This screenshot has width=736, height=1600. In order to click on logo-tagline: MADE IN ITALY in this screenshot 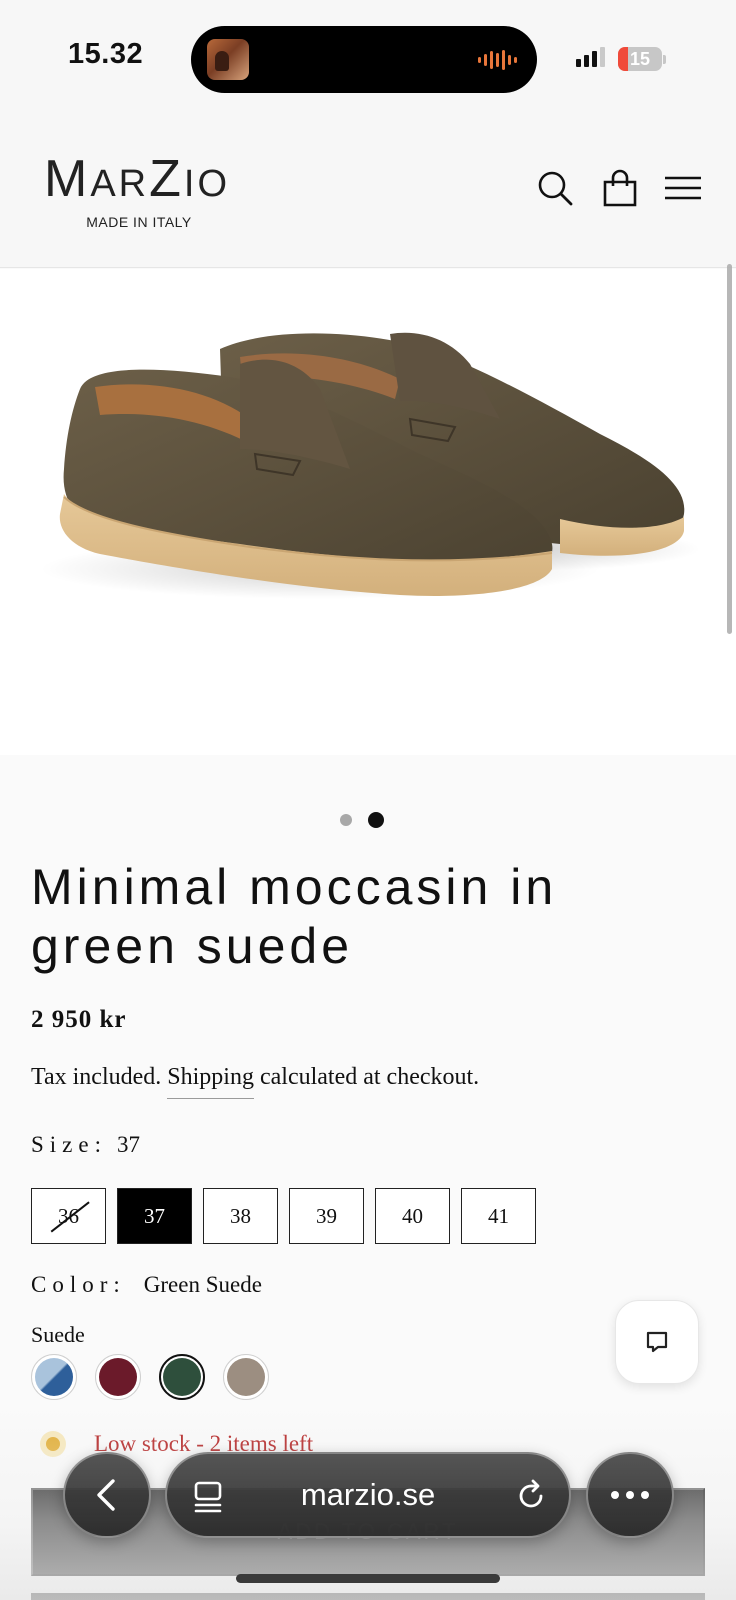, I will do `click(139, 222)`.